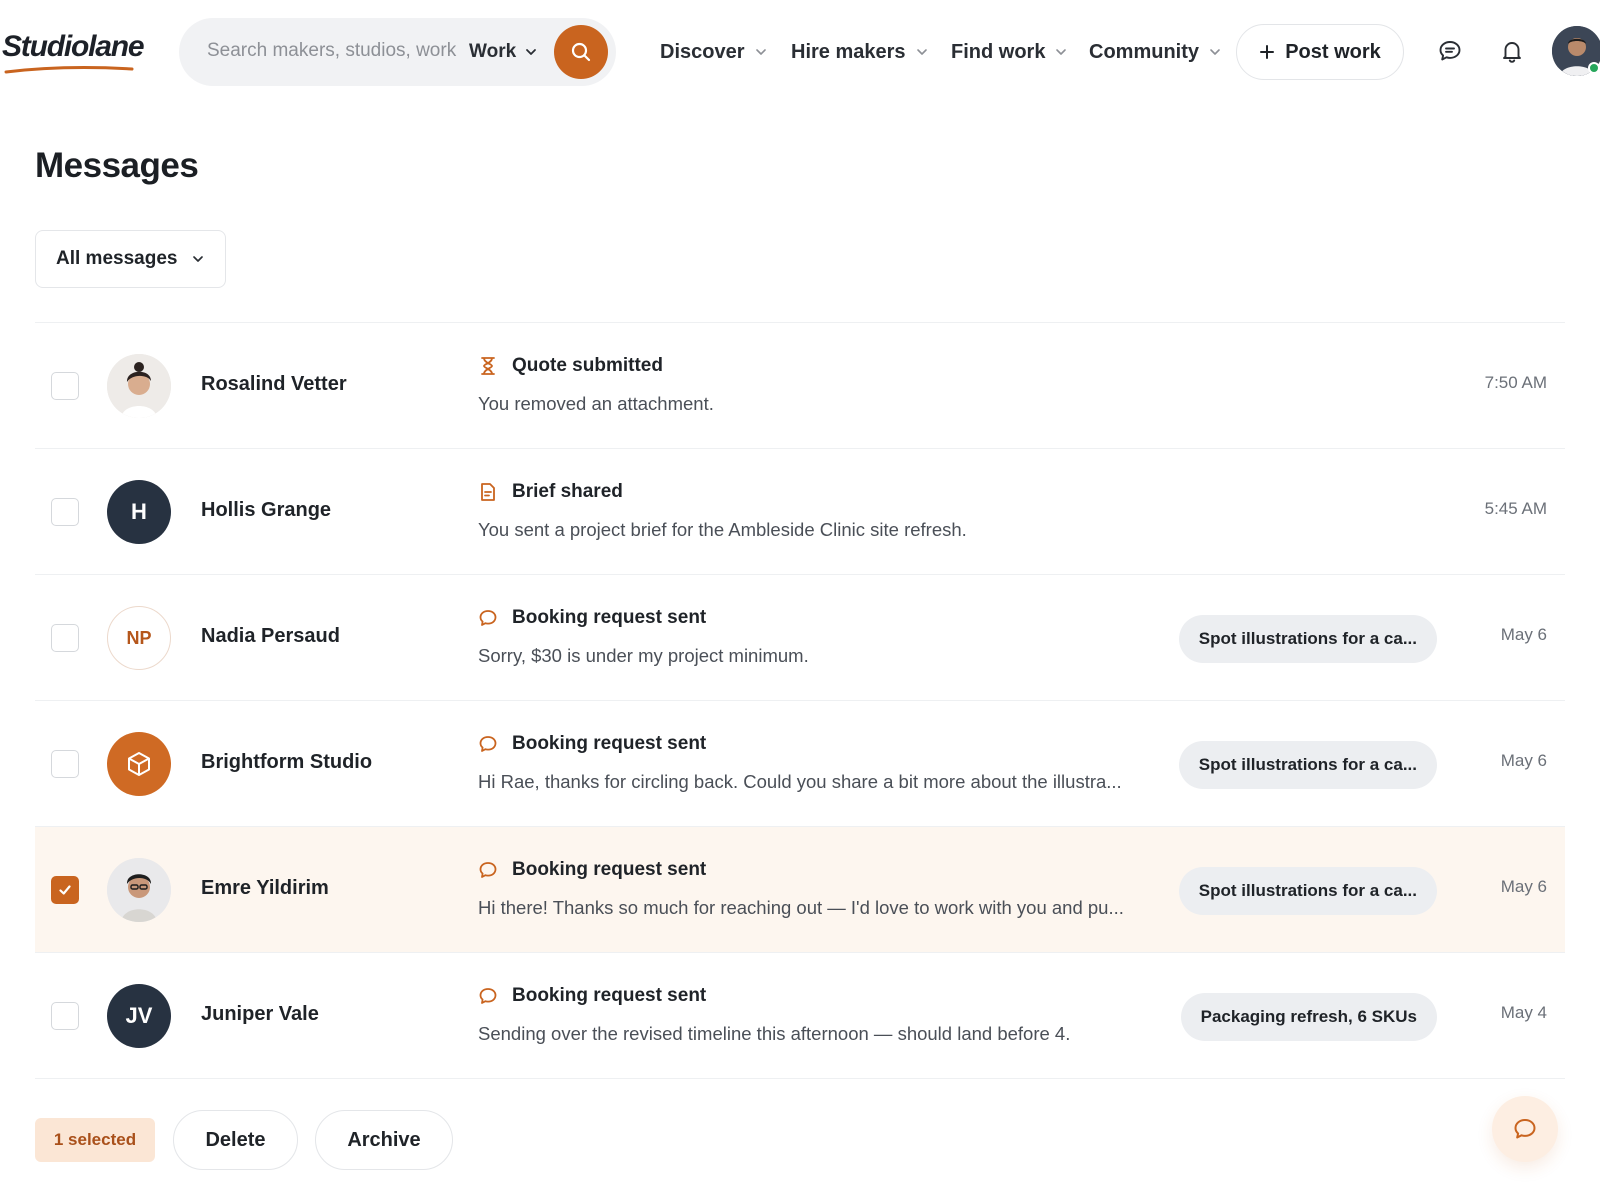 This screenshot has height=1200, width=1600. What do you see at coordinates (384, 1140) in the screenshot?
I see `archive-button: Archive` at bounding box center [384, 1140].